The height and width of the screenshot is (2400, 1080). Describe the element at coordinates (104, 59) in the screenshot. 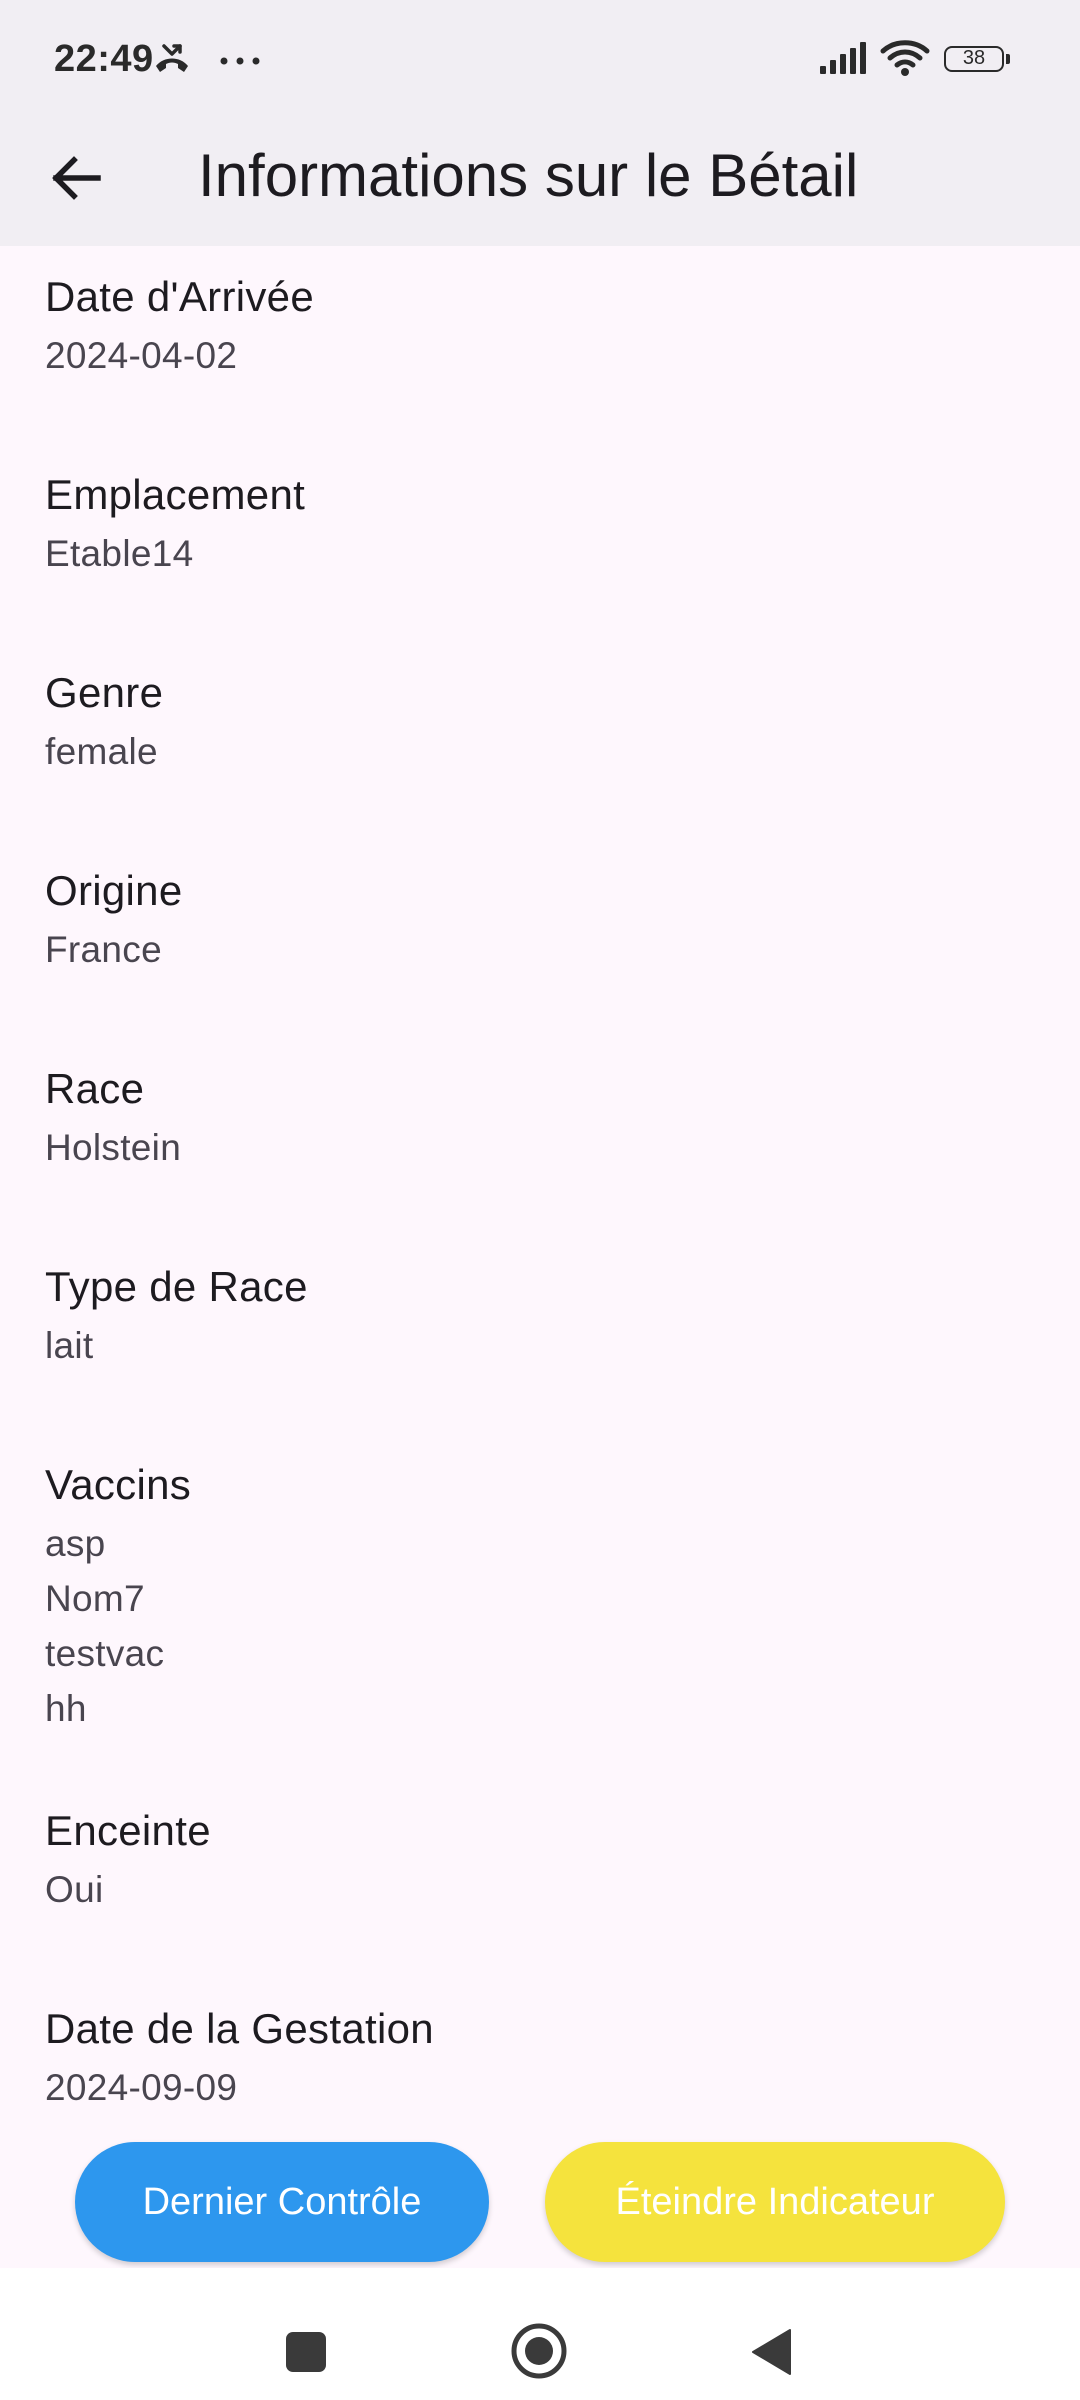

I see `status-time: 22:49` at that location.